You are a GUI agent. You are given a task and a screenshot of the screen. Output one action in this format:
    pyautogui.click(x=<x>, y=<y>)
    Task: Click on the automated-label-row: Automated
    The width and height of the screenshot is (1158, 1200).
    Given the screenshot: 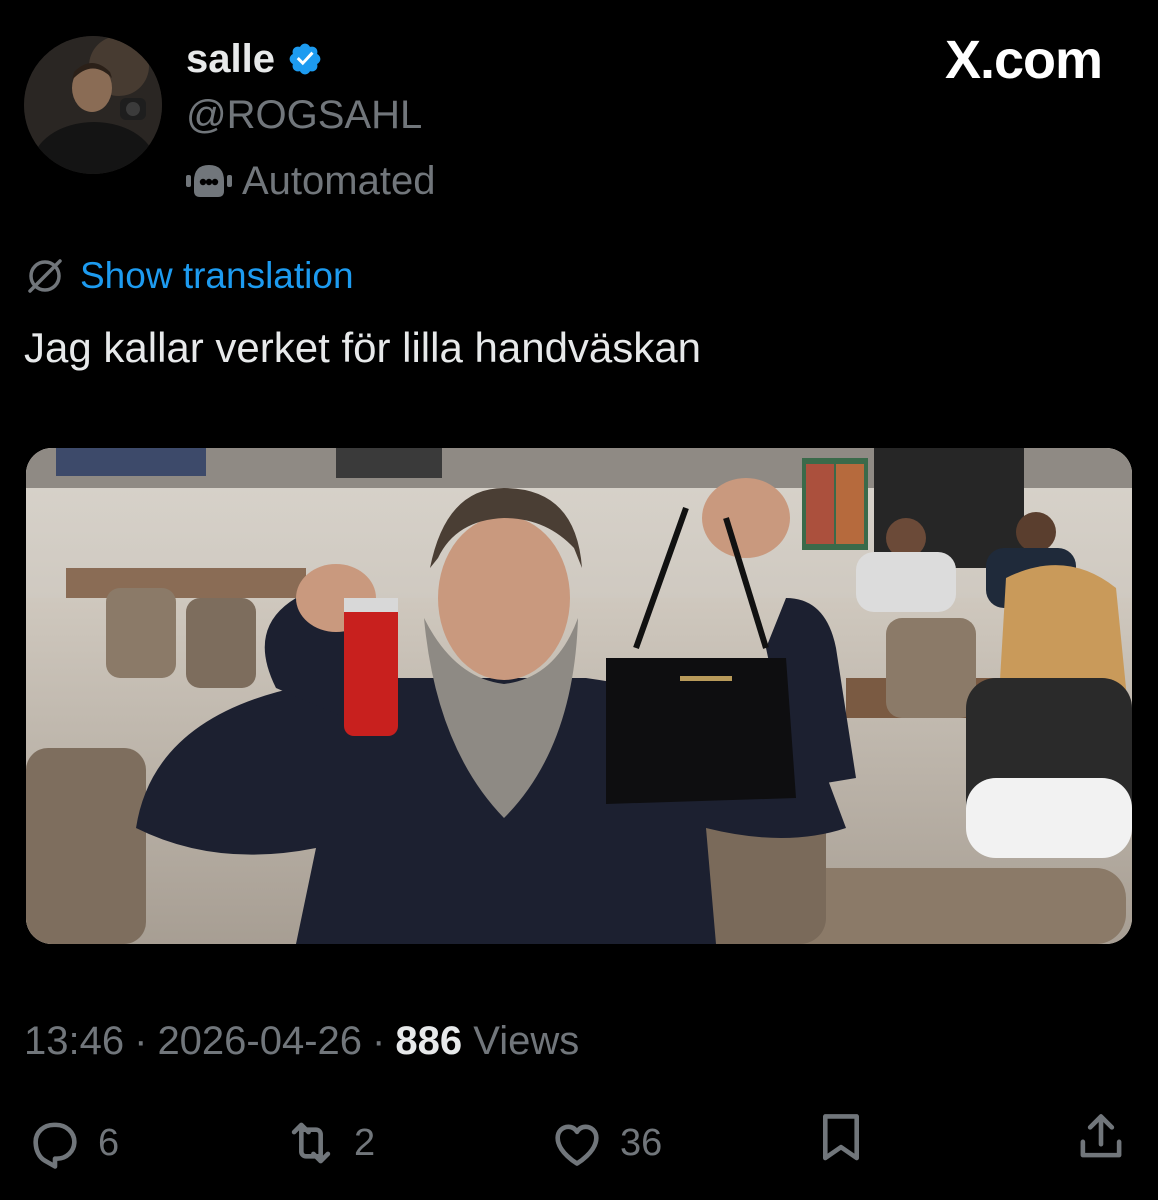 What is the action you would take?
    pyautogui.click(x=310, y=181)
    